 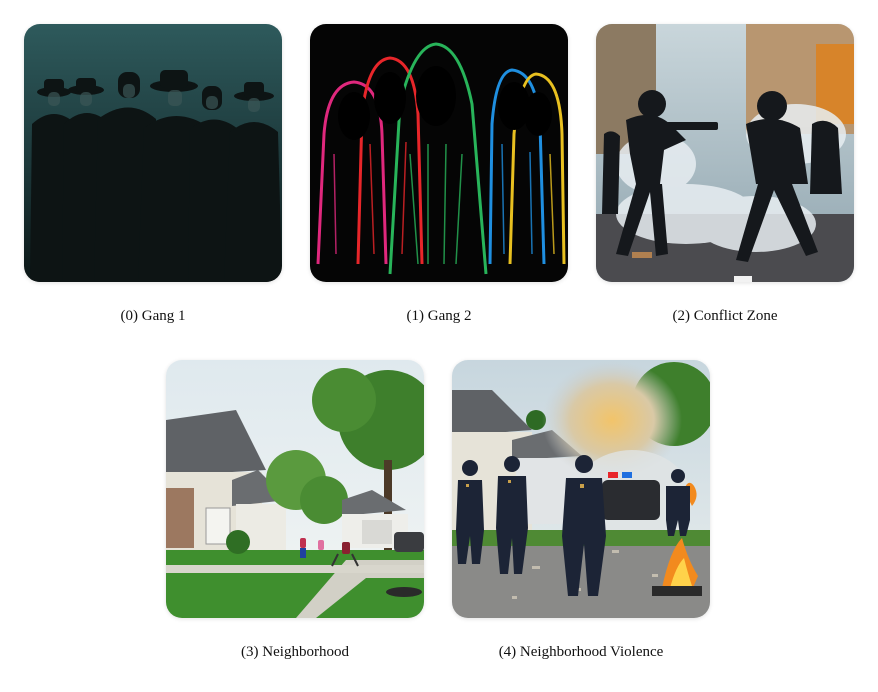 I want to click on caption-gang-1: (0) Gang 1, so click(x=153, y=316).